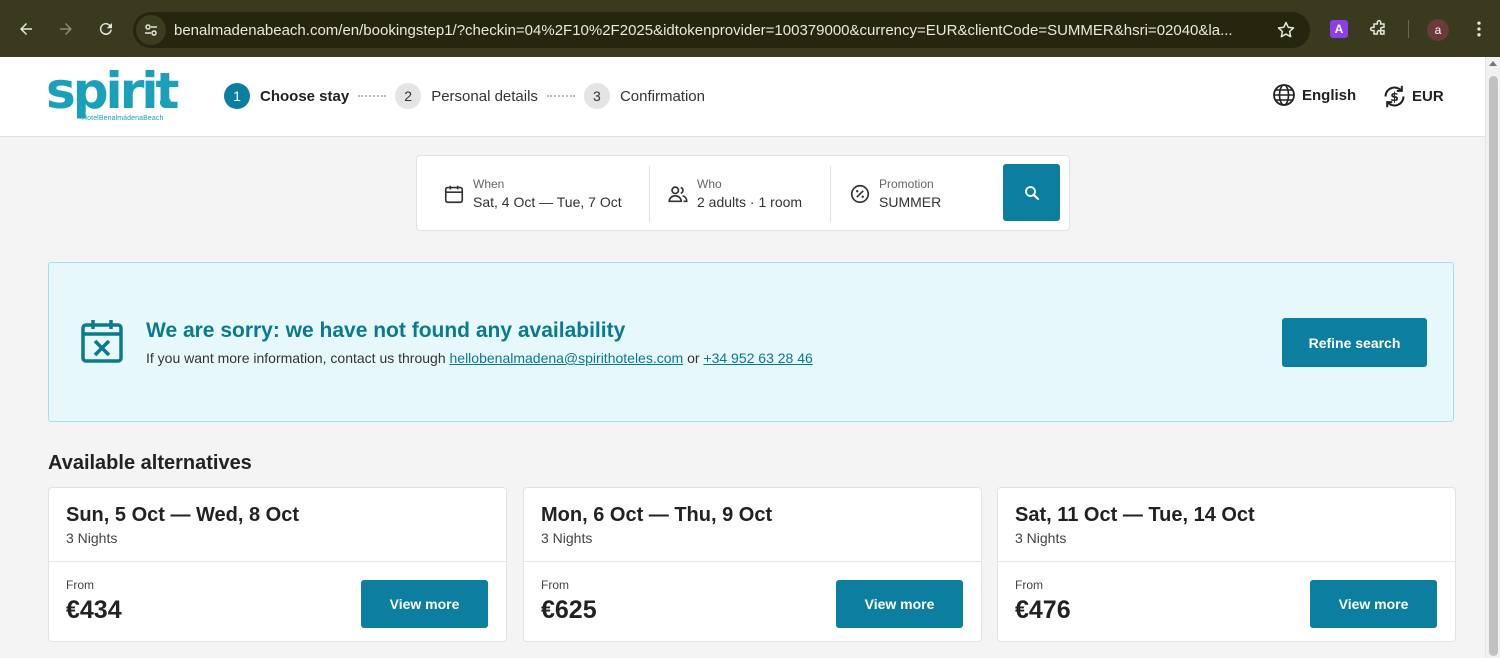 The width and height of the screenshot is (1500, 658). Describe the element at coordinates (1135, 515) in the screenshot. I see `card-dates: Sat, 11 Oct — Tue, 14 Oct` at that location.